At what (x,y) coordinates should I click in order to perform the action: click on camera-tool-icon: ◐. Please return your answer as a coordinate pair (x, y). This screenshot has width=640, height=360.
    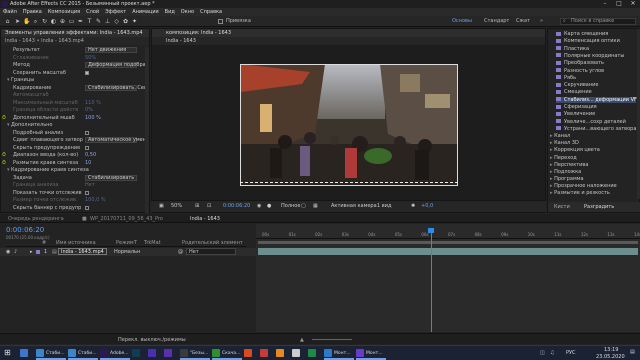
    Looking at the image, I should click on (53, 21).